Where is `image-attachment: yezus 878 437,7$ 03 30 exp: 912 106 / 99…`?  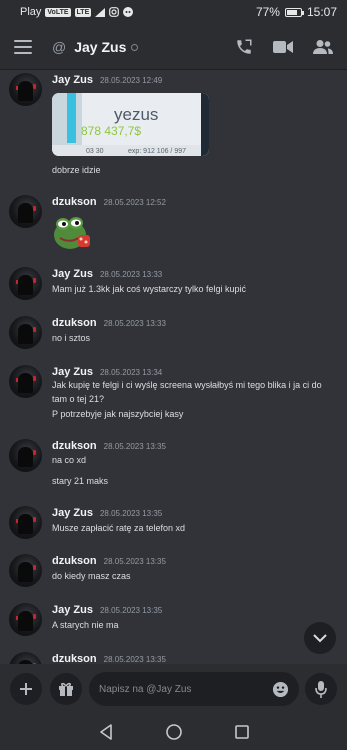
image-attachment: yezus 878 437,7$ 03 30 exp: 912 106 / 99… is located at coordinates (130, 124).